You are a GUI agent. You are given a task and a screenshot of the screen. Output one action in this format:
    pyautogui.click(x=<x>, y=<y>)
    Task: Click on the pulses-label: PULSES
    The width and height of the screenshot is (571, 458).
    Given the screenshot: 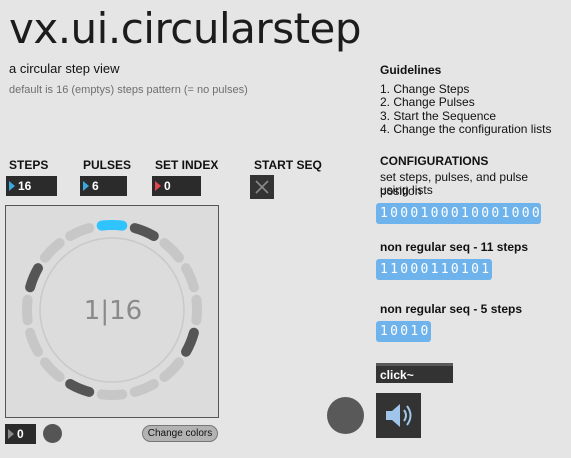 What is the action you would take?
    pyautogui.click(x=107, y=165)
    